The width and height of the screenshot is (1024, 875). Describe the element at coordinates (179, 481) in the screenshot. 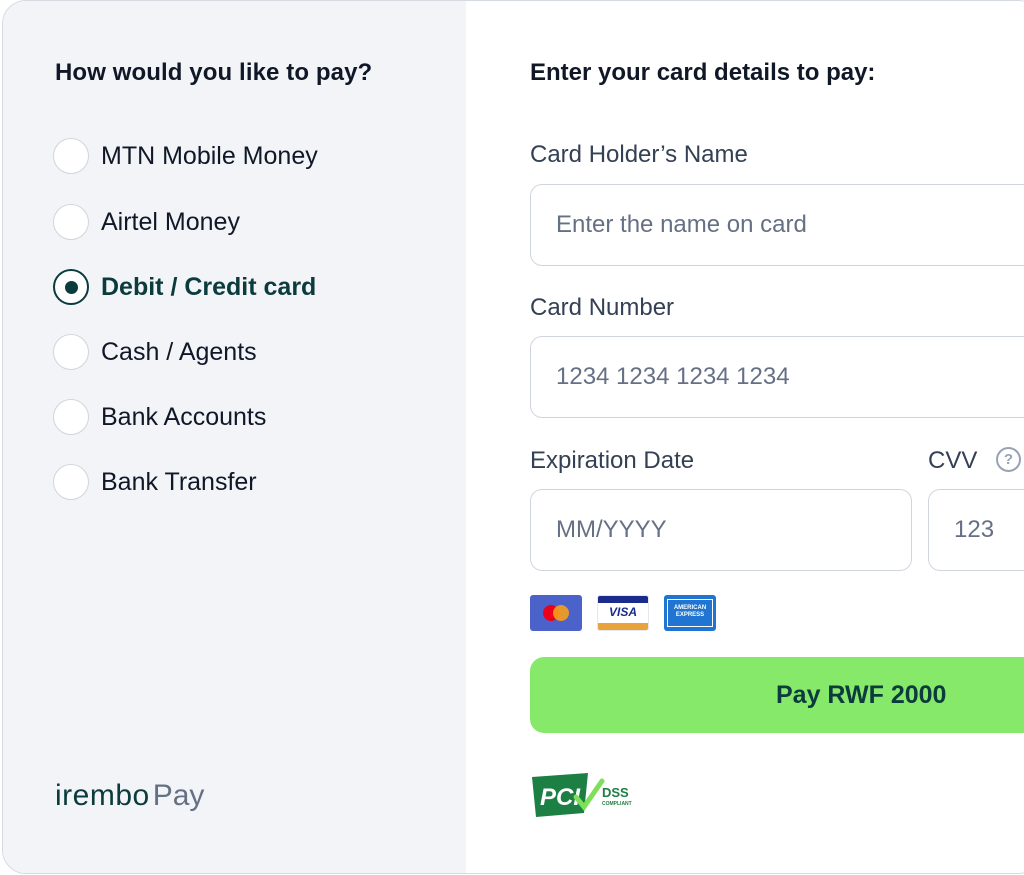

I see `option-label: Bank Transfer` at that location.